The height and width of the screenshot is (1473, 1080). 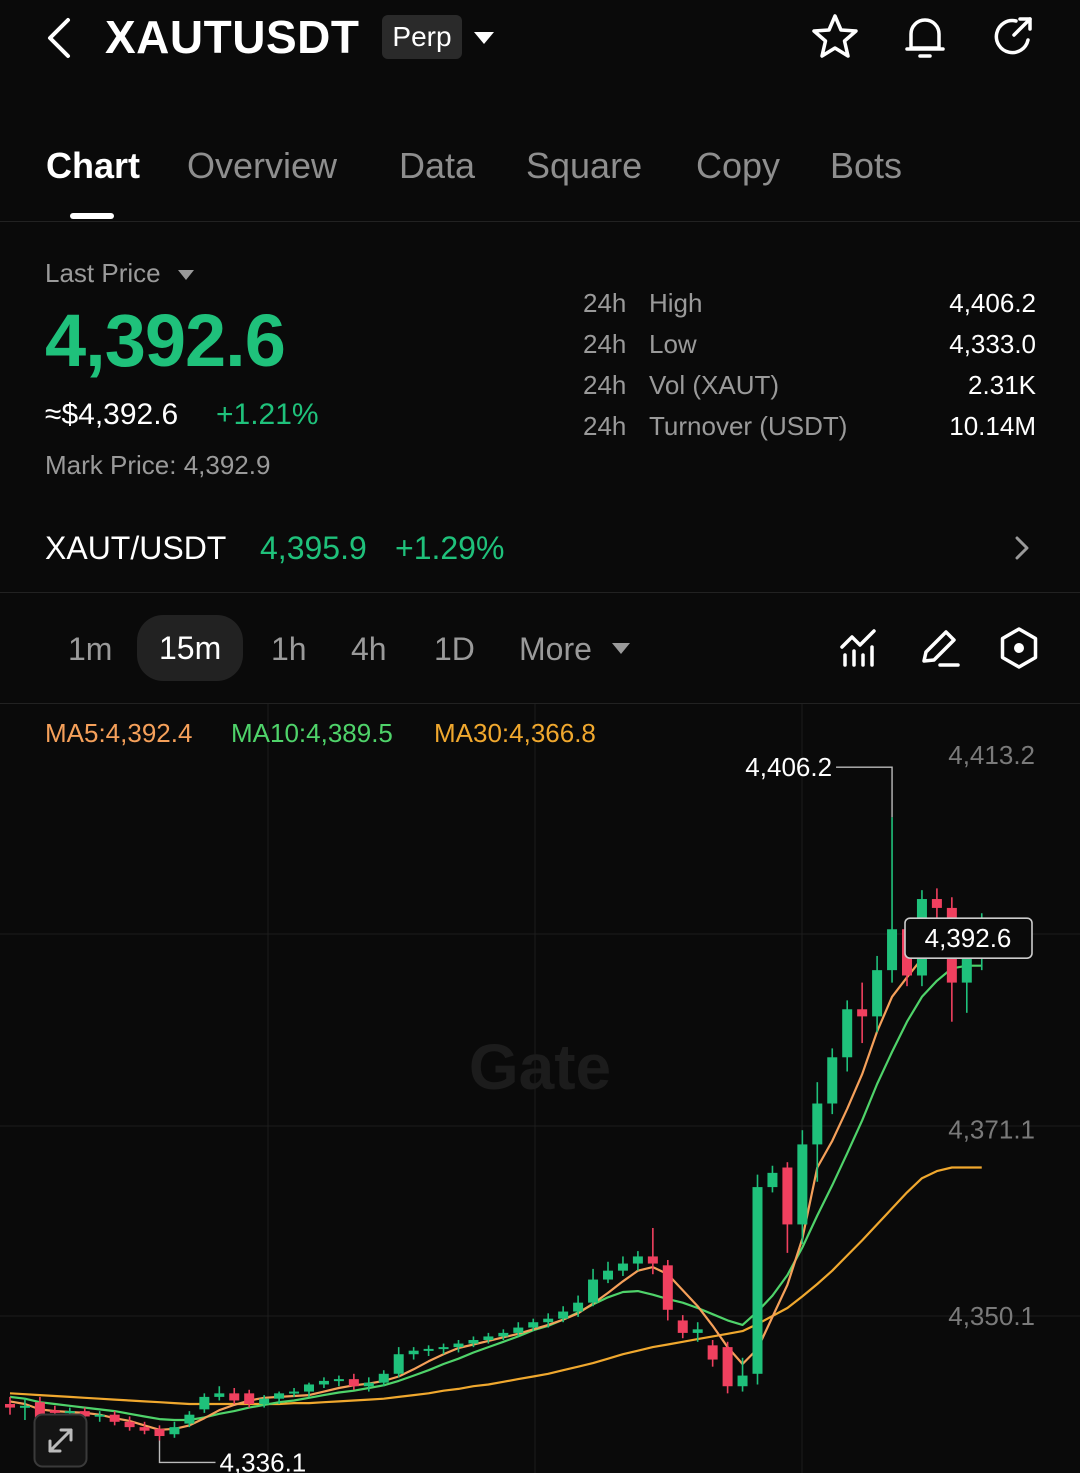 What do you see at coordinates (864, 792) in the screenshot?
I see `high-marker-line` at bounding box center [864, 792].